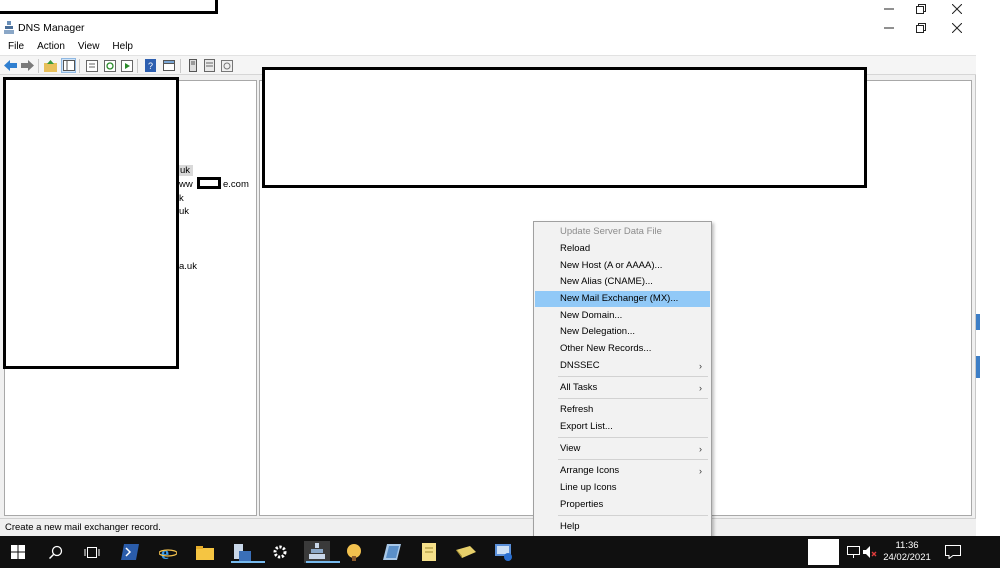 This screenshot has width=1000, height=568. I want to click on export-icon, so click(126, 65).